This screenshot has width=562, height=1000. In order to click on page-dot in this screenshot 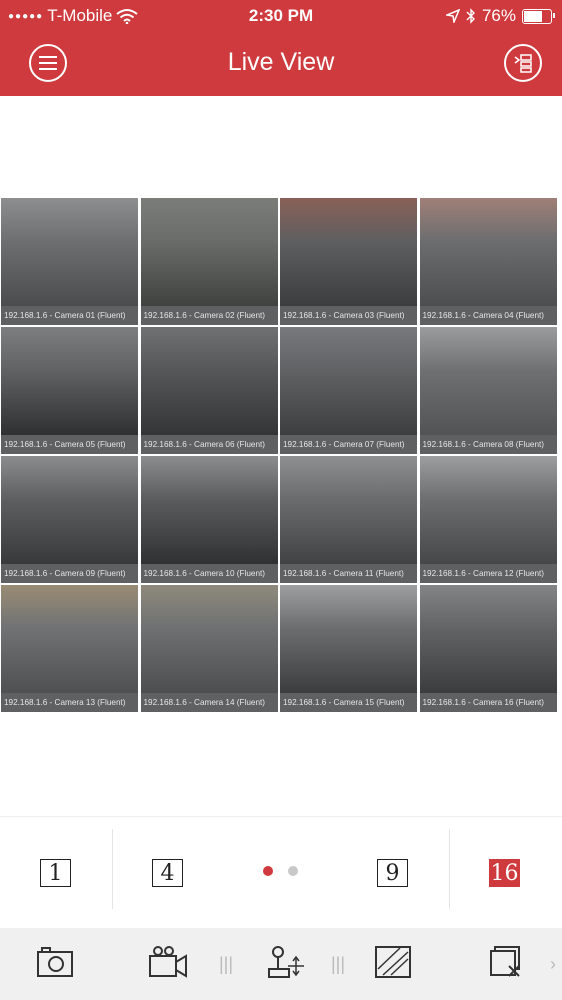, I will do `click(293, 871)`.